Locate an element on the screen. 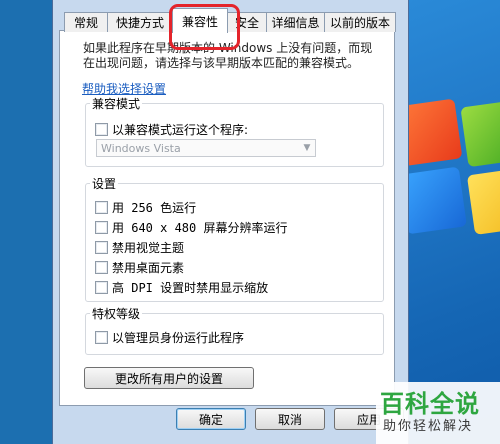  ok-button: 确定 is located at coordinates (211, 419).